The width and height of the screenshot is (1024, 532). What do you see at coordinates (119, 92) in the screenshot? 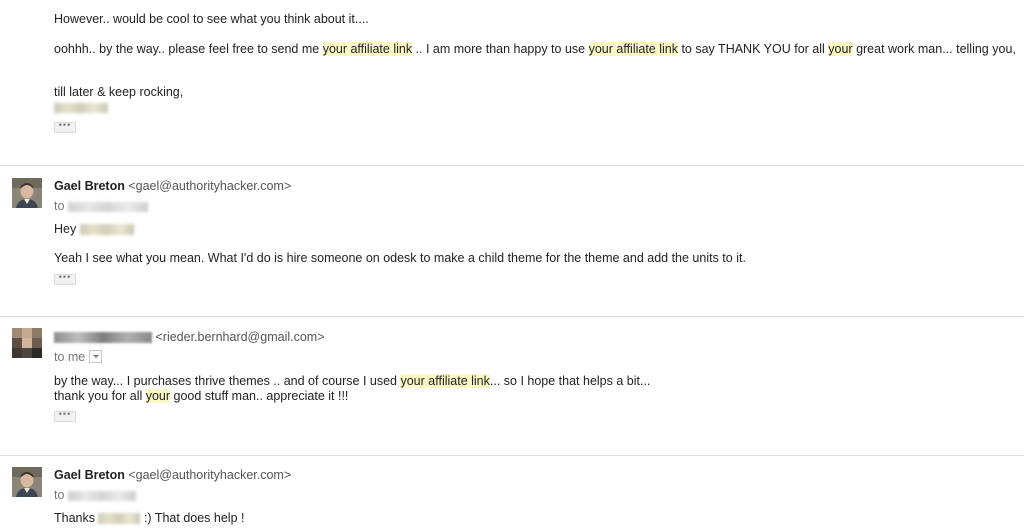
I see `message1-signoff: till later & keep rocking,` at bounding box center [119, 92].